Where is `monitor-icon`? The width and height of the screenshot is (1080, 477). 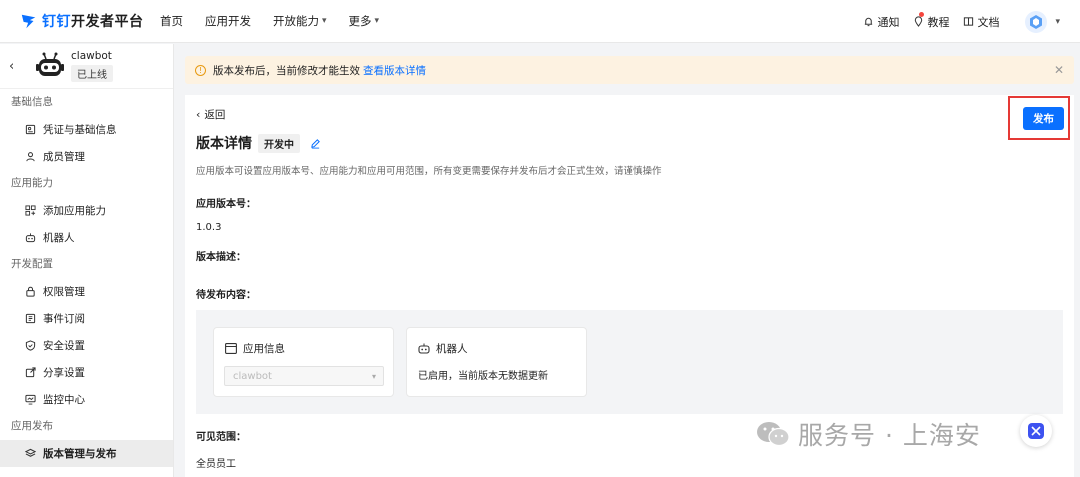
monitor-icon is located at coordinates (30, 400).